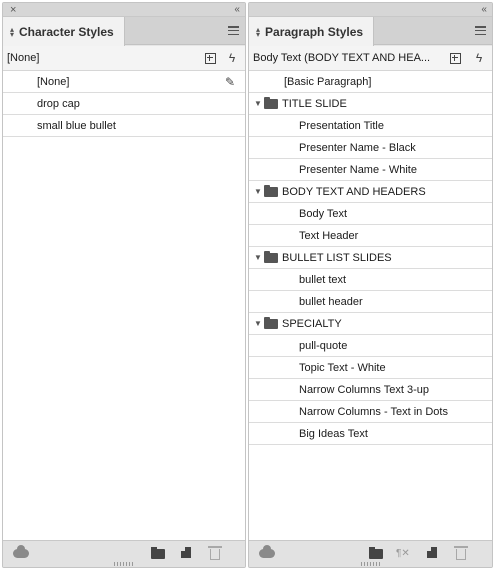 The image size is (495, 570). I want to click on style-group: ▼ BULLET LIST SLIDES, so click(370, 258).